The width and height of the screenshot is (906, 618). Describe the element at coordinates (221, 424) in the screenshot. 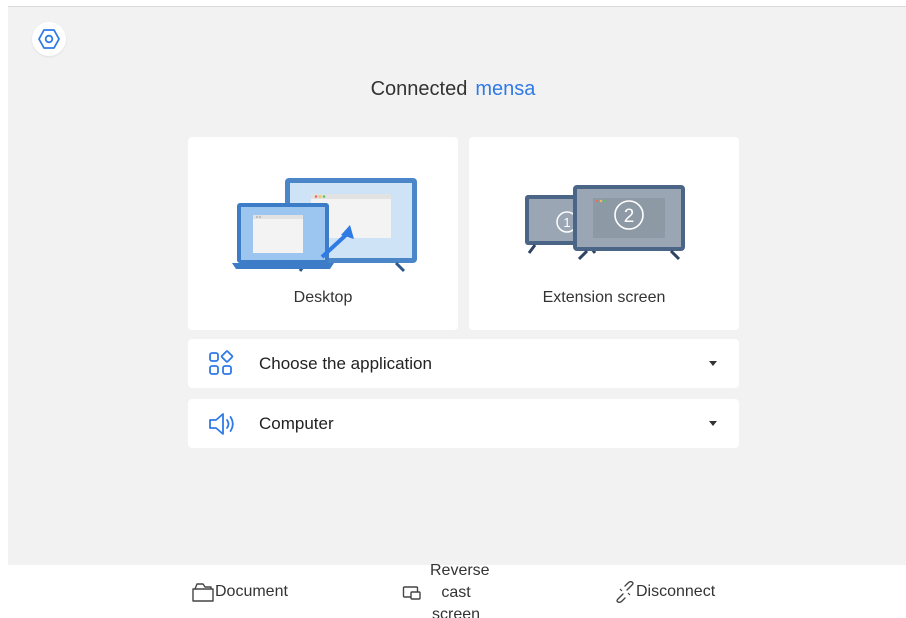

I see `speaker-icon` at that location.